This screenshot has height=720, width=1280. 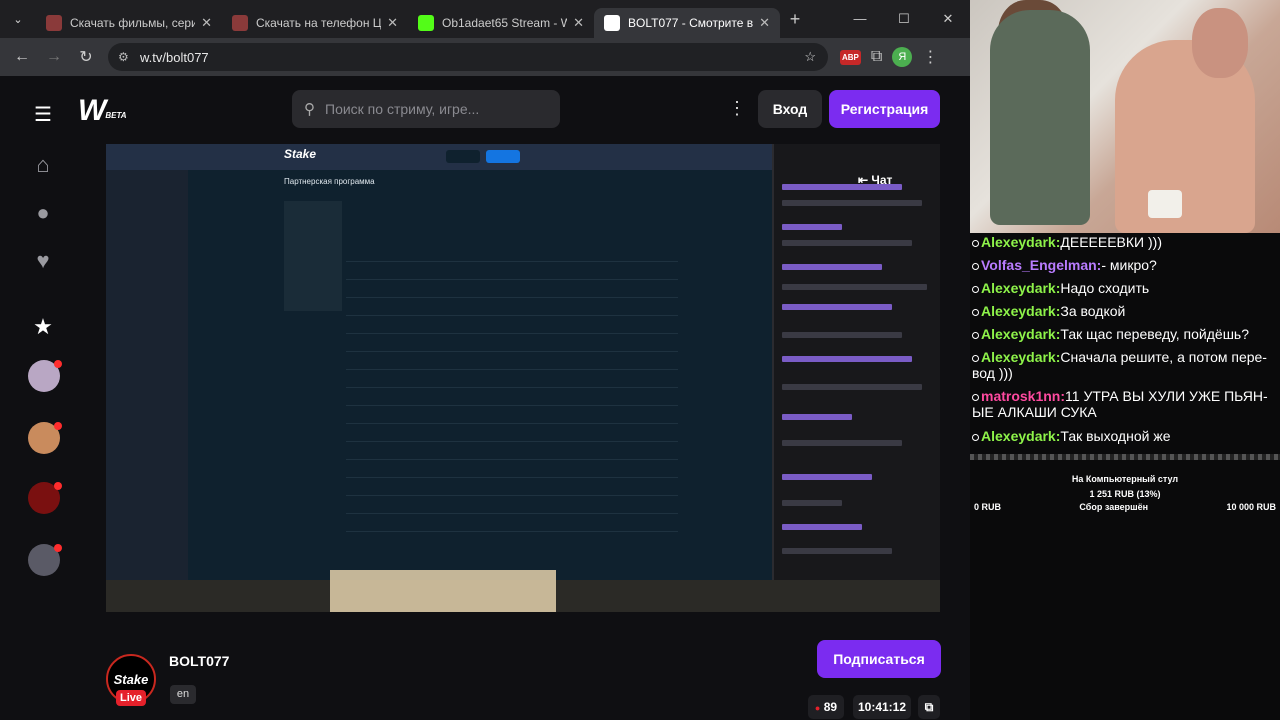 I want to click on stream-stake-sidebar, so click(x=147, y=375).